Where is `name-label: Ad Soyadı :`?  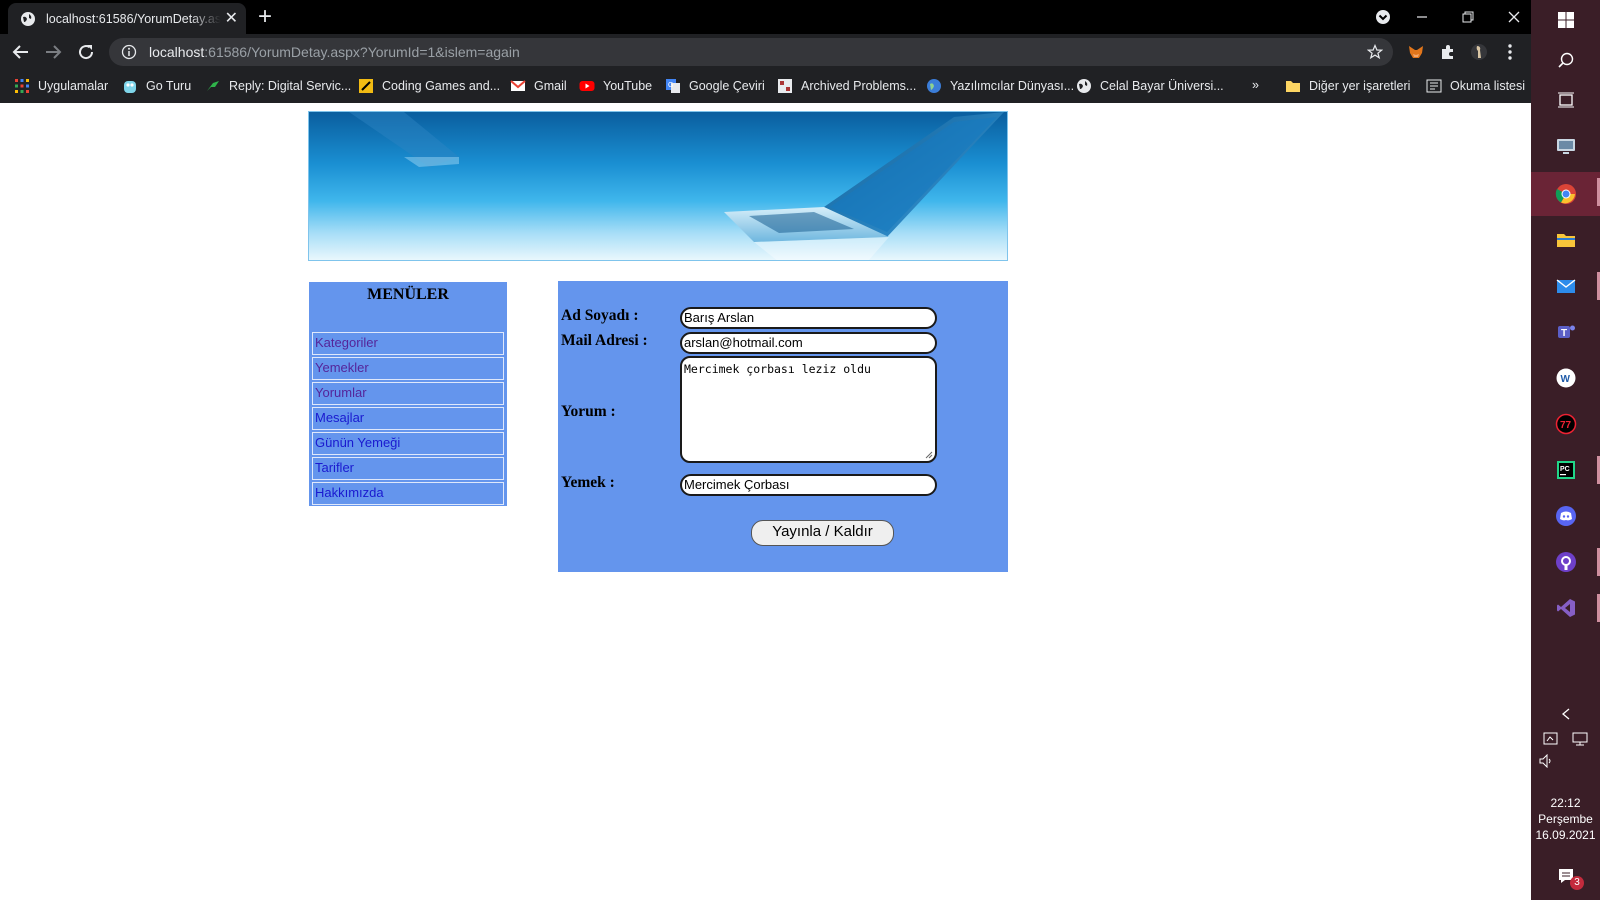 name-label: Ad Soyadı : is located at coordinates (600, 315).